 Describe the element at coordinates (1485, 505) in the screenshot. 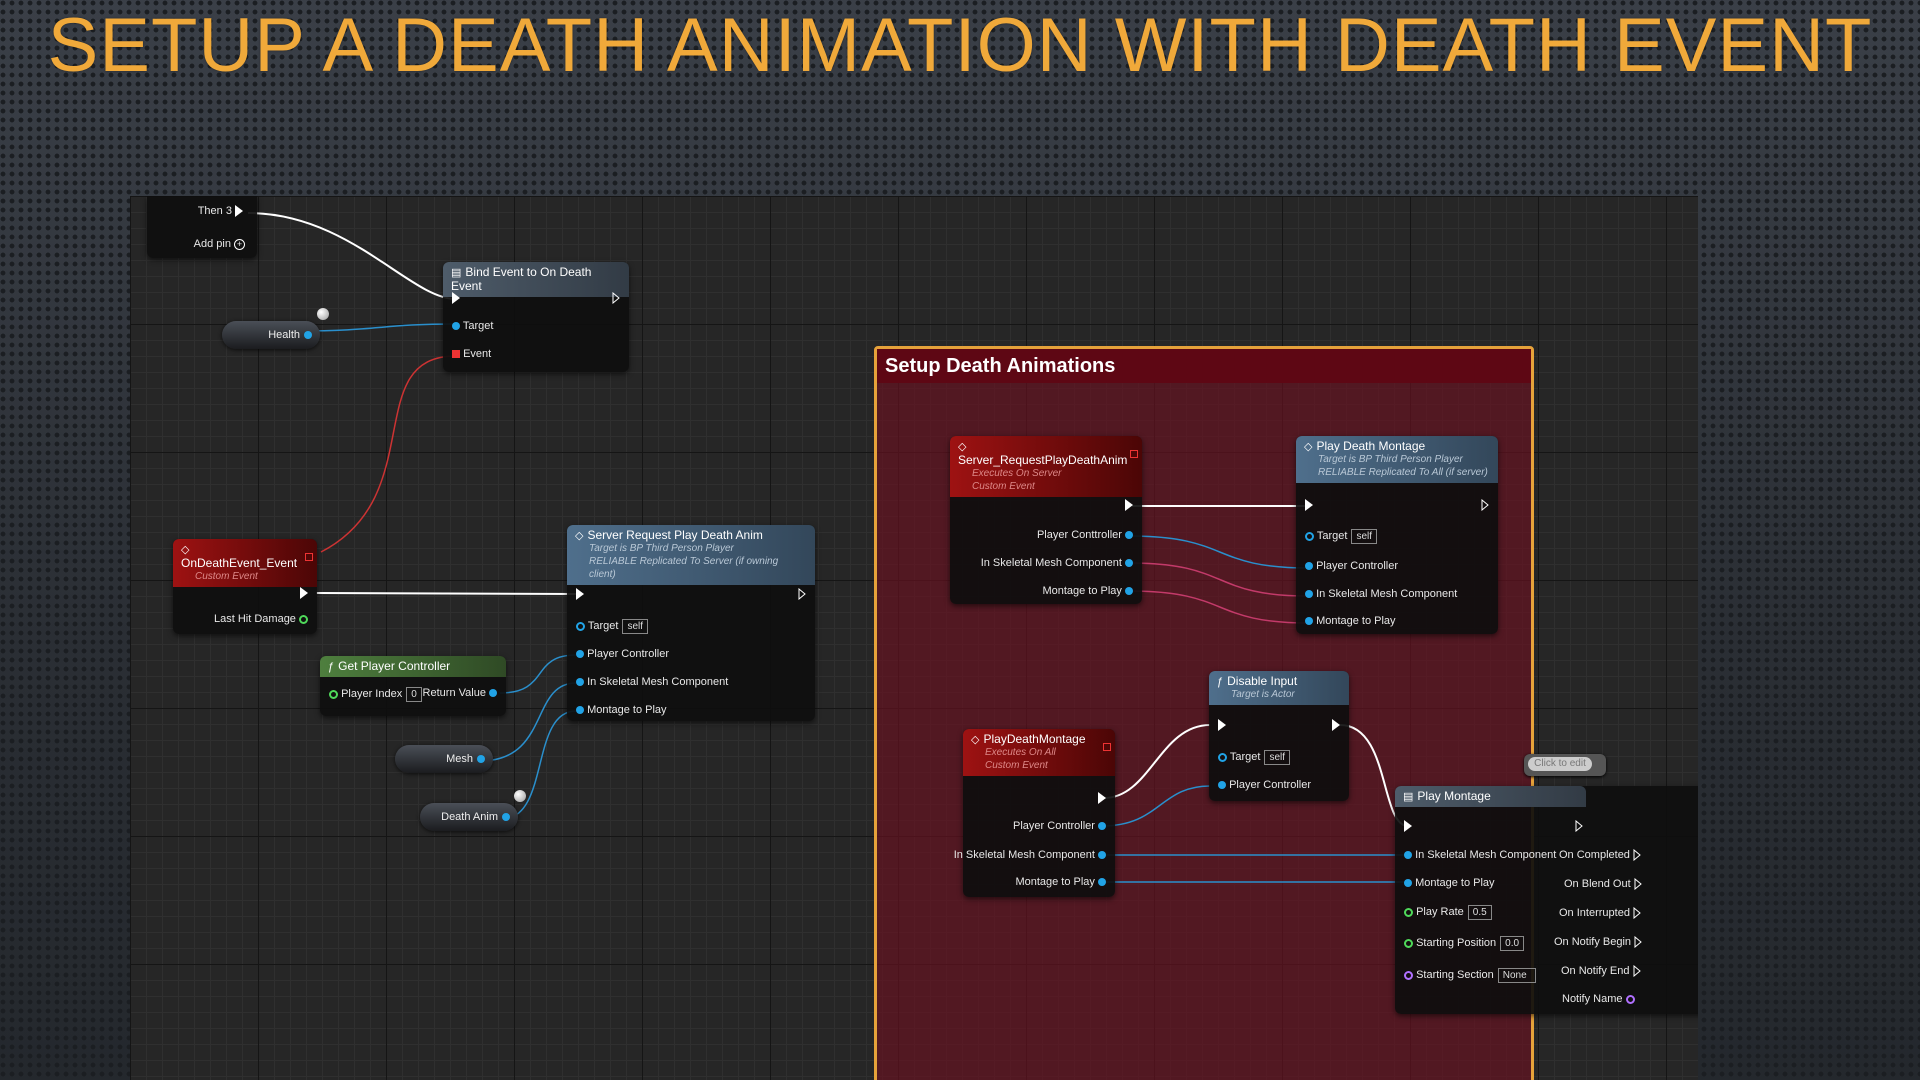

I see `pdm-exec-out` at that location.